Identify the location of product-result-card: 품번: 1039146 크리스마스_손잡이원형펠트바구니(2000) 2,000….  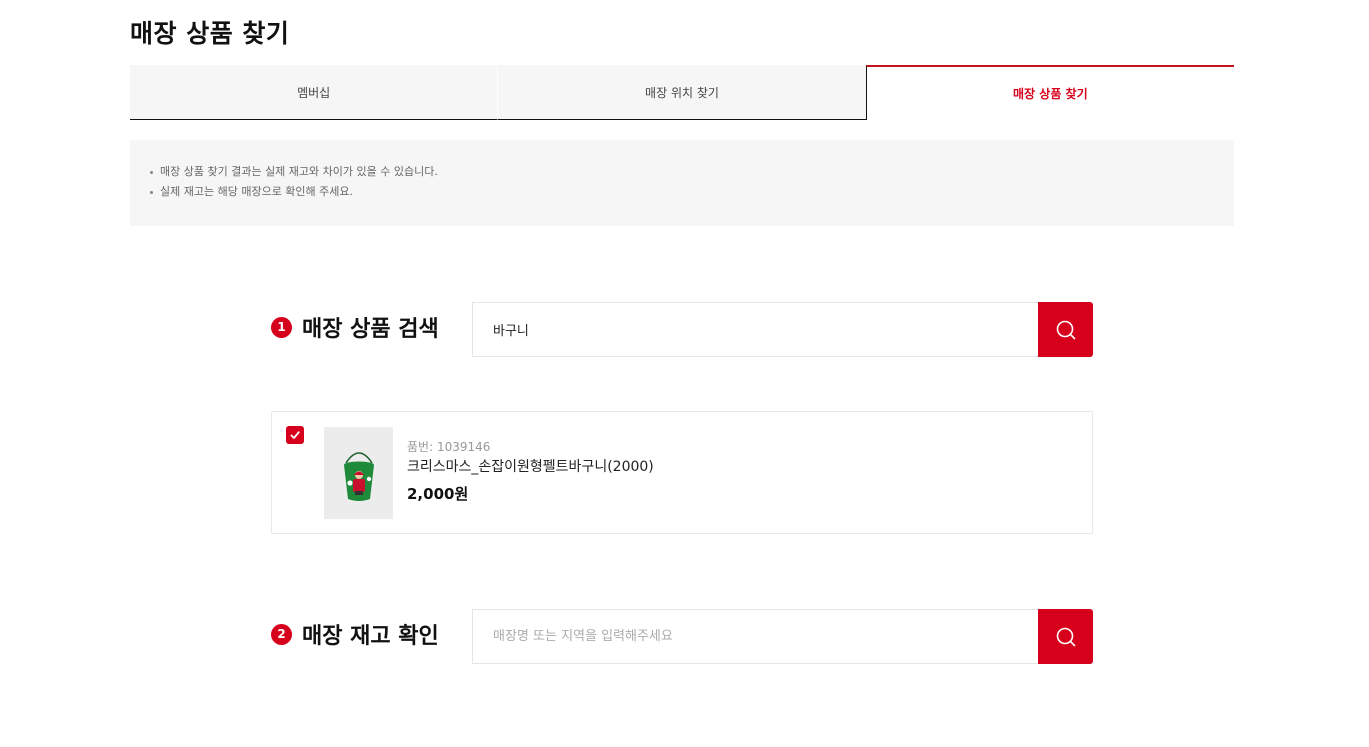
(682, 472).